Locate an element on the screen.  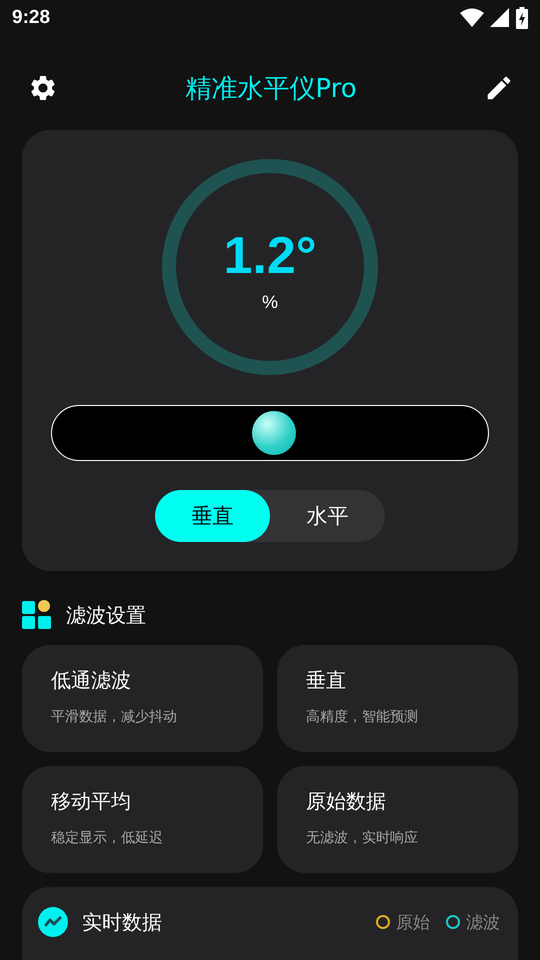
legend-label: 原始 is located at coordinates (413, 923).